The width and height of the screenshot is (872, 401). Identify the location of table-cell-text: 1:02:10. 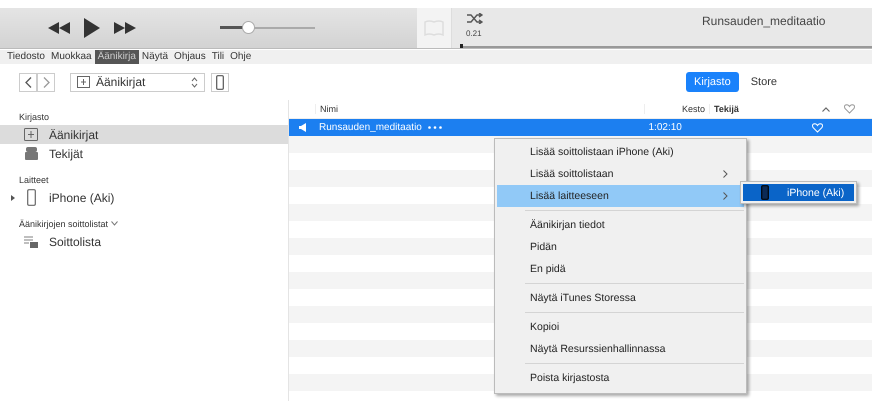
(664, 127).